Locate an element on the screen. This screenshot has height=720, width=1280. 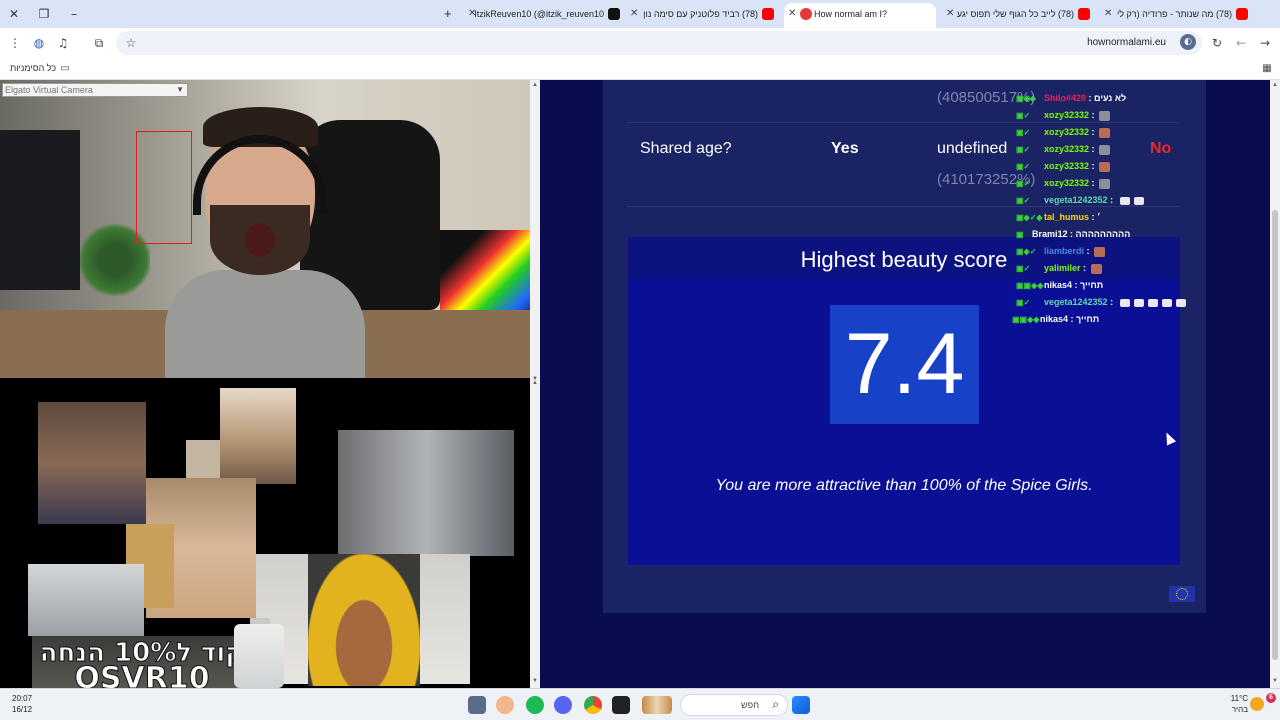
extension-icon: ◍ is located at coordinates (39, 43).